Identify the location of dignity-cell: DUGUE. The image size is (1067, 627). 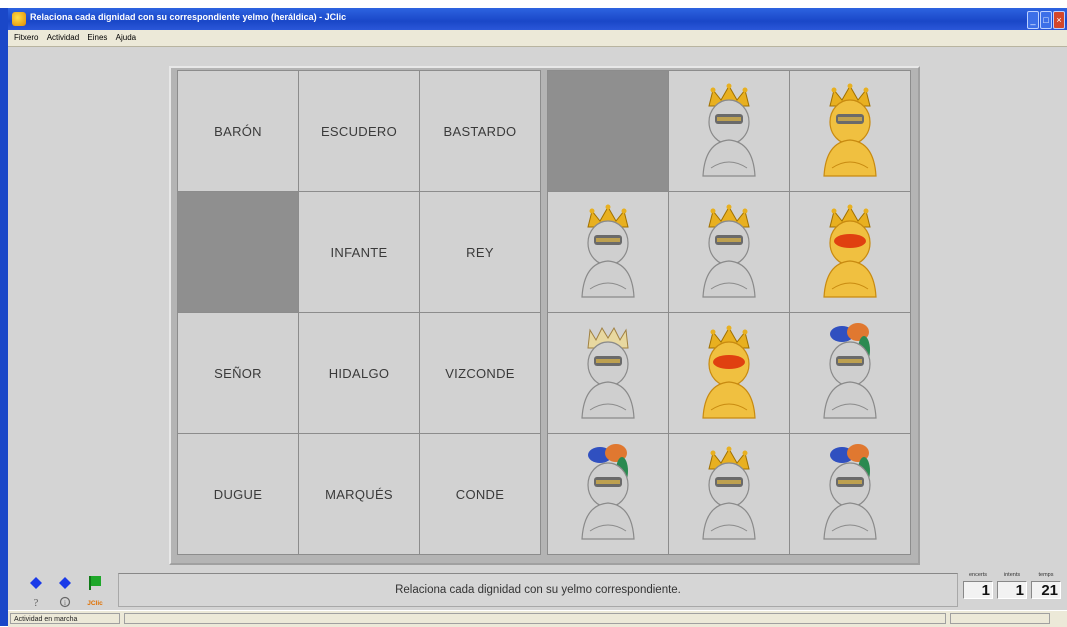
(238, 494).